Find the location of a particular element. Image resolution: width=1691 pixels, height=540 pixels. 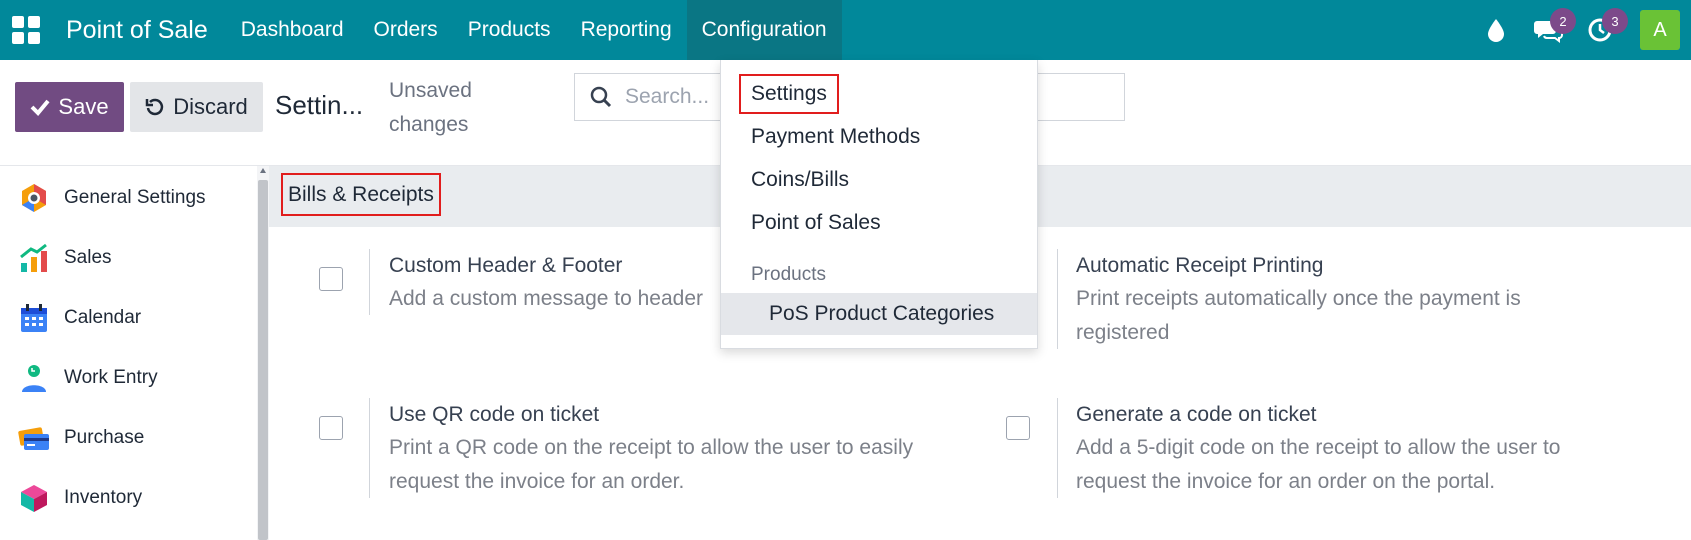

setting-title: Generate a code on ticket is located at coordinates (1196, 414).